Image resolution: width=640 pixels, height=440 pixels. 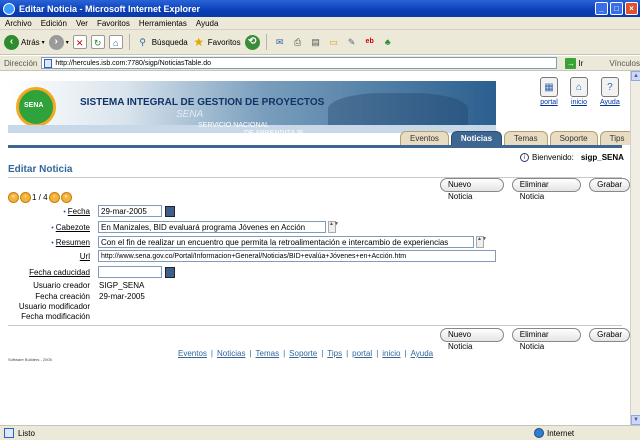 What do you see at coordinates (362, 353) in the screenshot?
I see `footer-link-portal: portal` at bounding box center [362, 353].